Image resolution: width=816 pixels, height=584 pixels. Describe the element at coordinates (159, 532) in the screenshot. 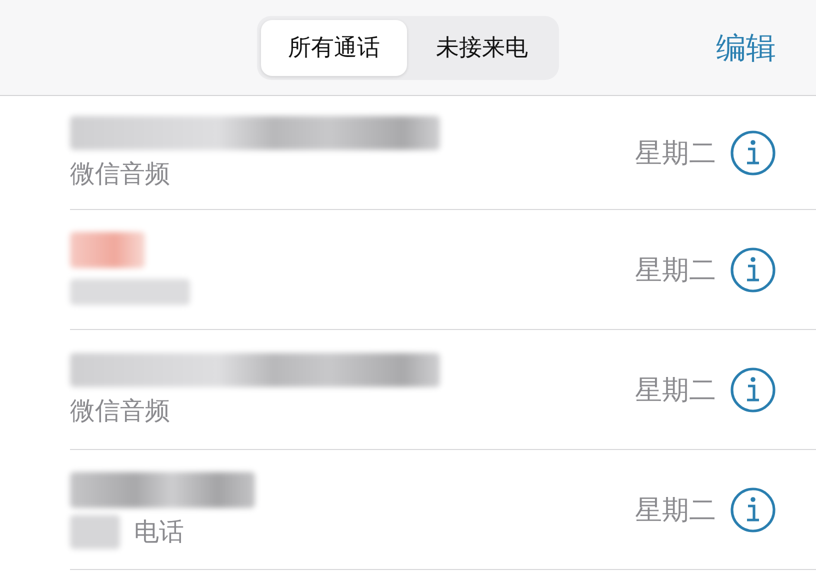

I see `call-type: 电话` at that location.